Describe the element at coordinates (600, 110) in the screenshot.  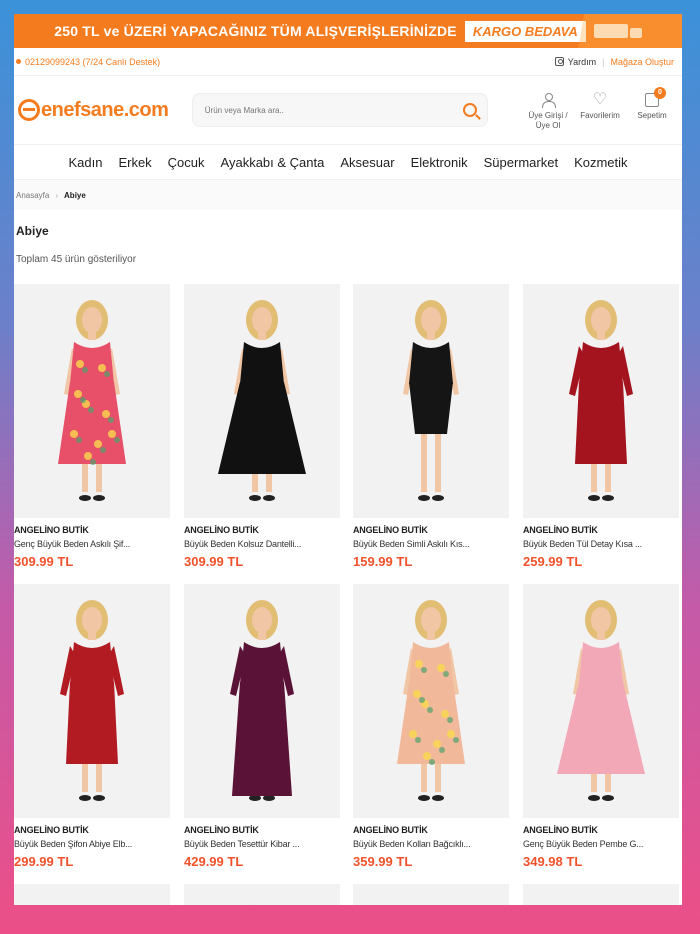
I see `favorites-button: ♡ Favorilerim` at that location.